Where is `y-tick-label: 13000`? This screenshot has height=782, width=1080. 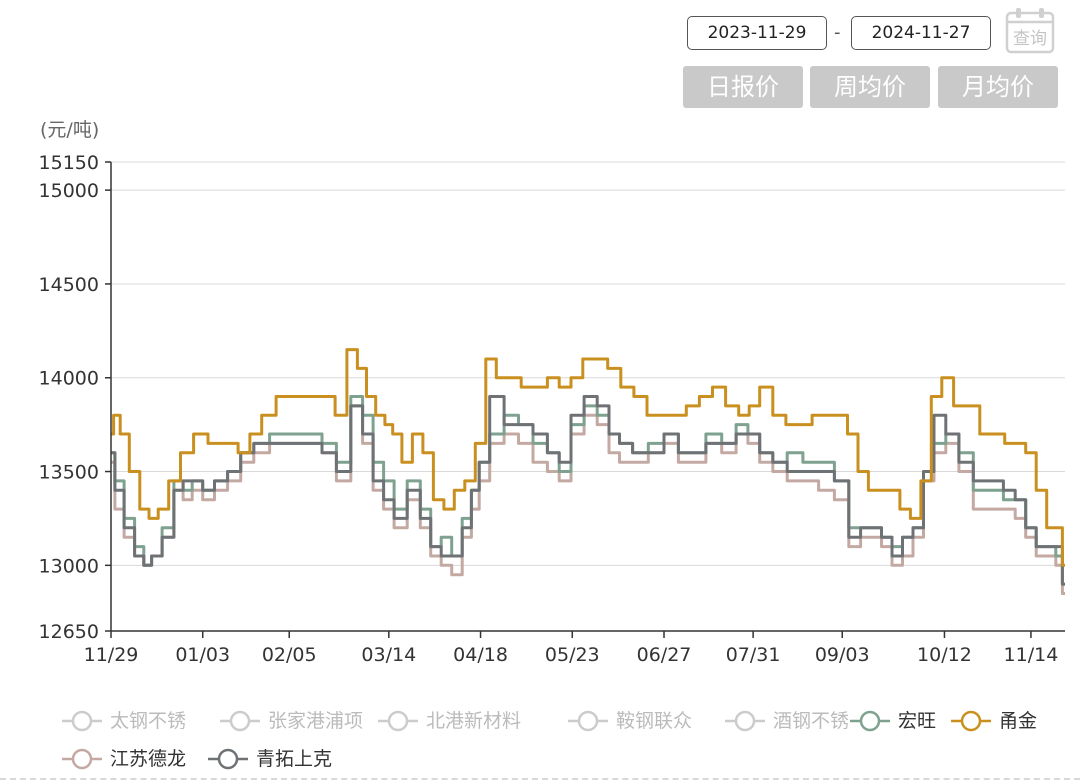 y-tick-label: 13000 is located at coordinates (69, 566).